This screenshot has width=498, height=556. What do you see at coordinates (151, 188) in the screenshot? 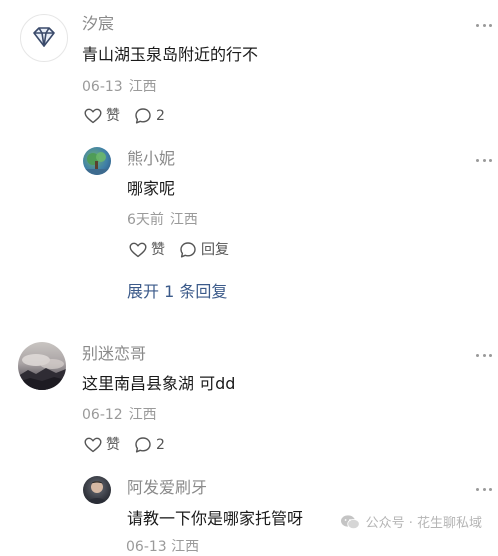
I see `reply-text: 哪家呢` at bounding box center [151, 188].